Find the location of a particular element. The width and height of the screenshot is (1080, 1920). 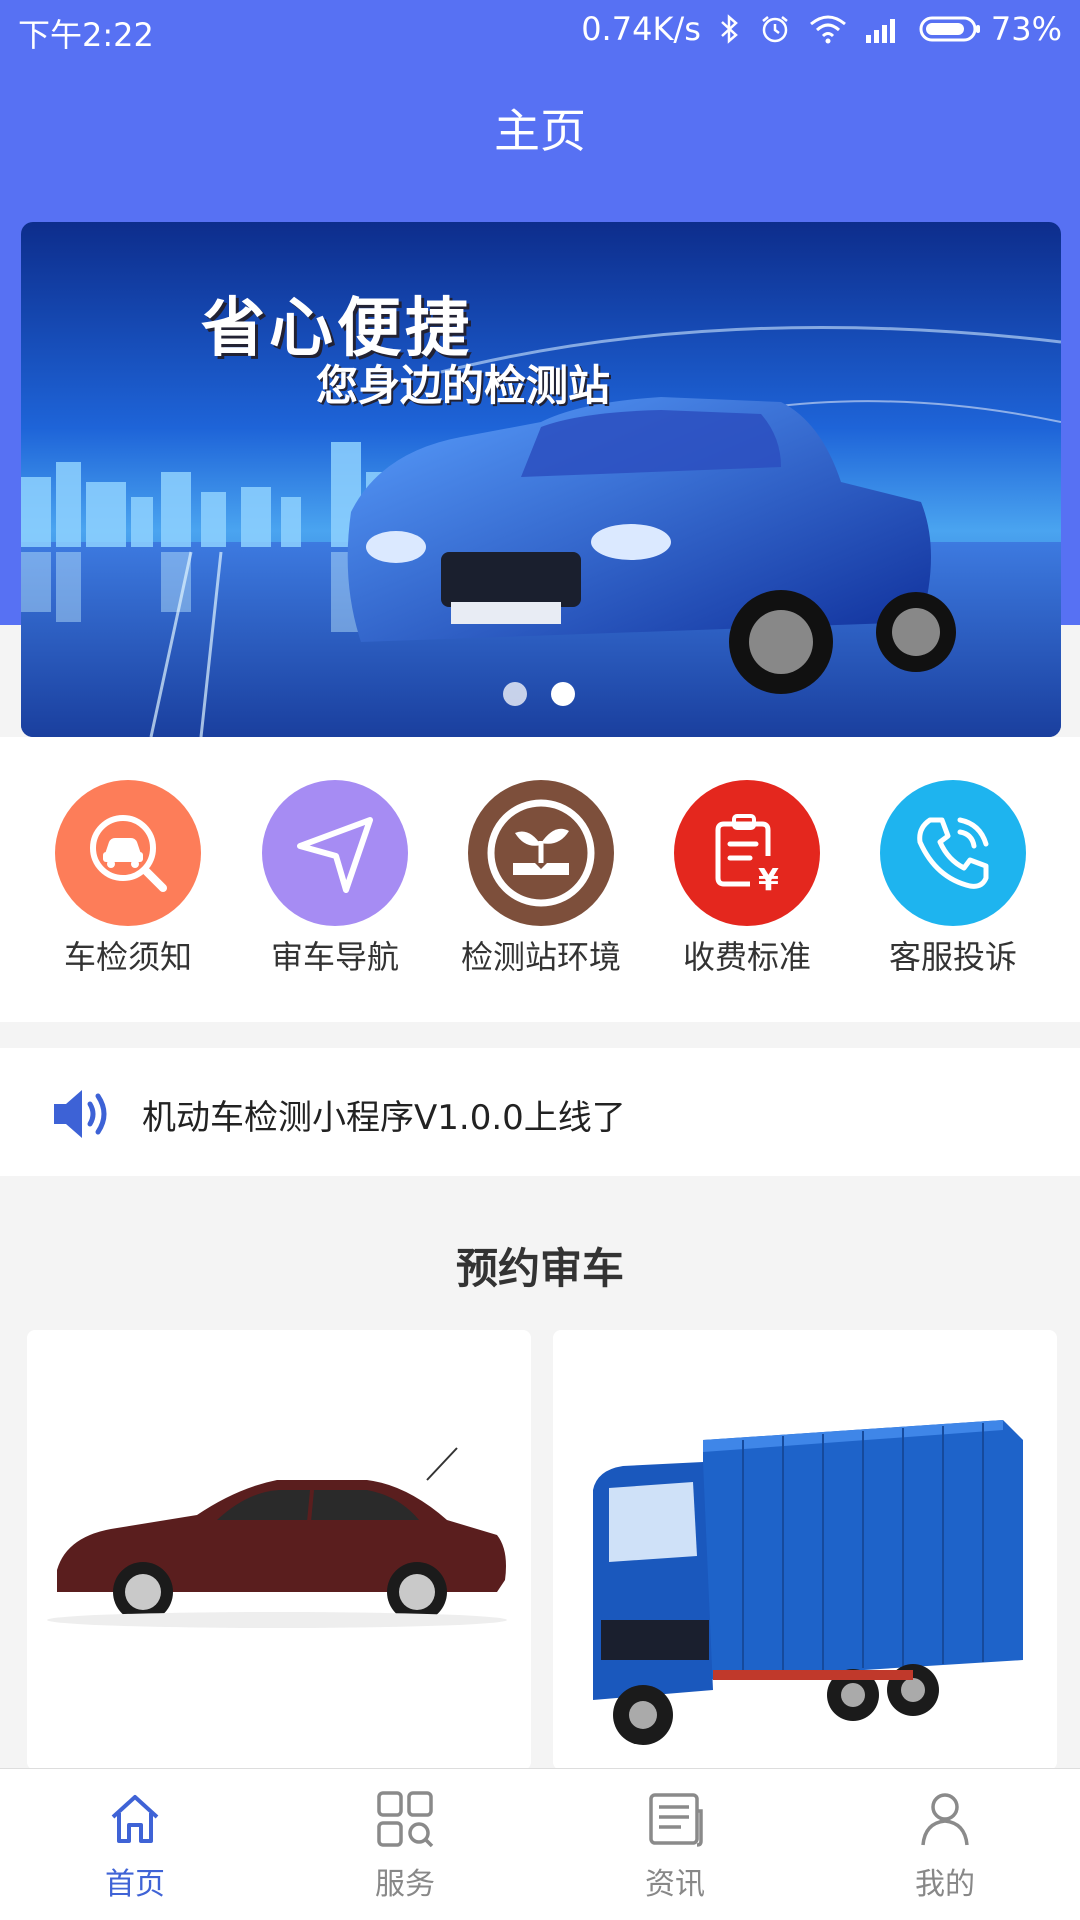

notice-bar: 机动车检测小程序V1.0.0上线了 is located at coordinates (540, 1112).